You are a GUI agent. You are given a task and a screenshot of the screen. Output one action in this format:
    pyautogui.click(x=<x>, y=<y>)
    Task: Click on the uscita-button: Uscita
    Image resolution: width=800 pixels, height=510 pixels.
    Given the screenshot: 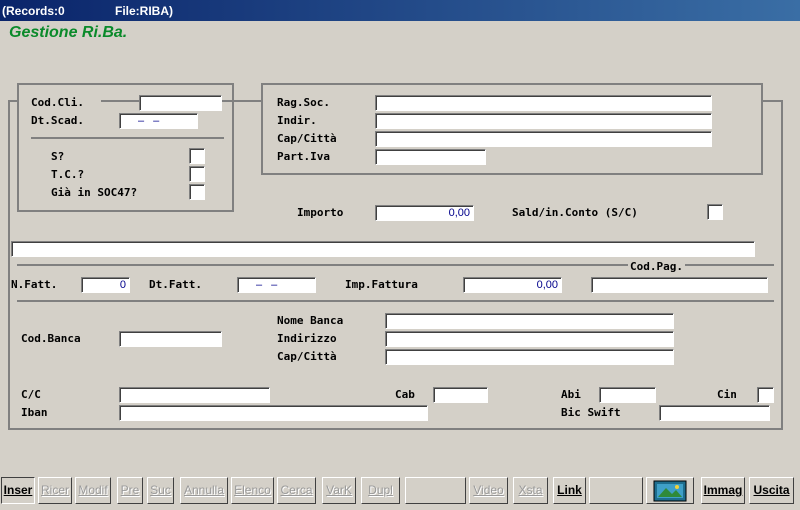 What is the action you would take?
    pyautogui.click(x=771, y=490)
    